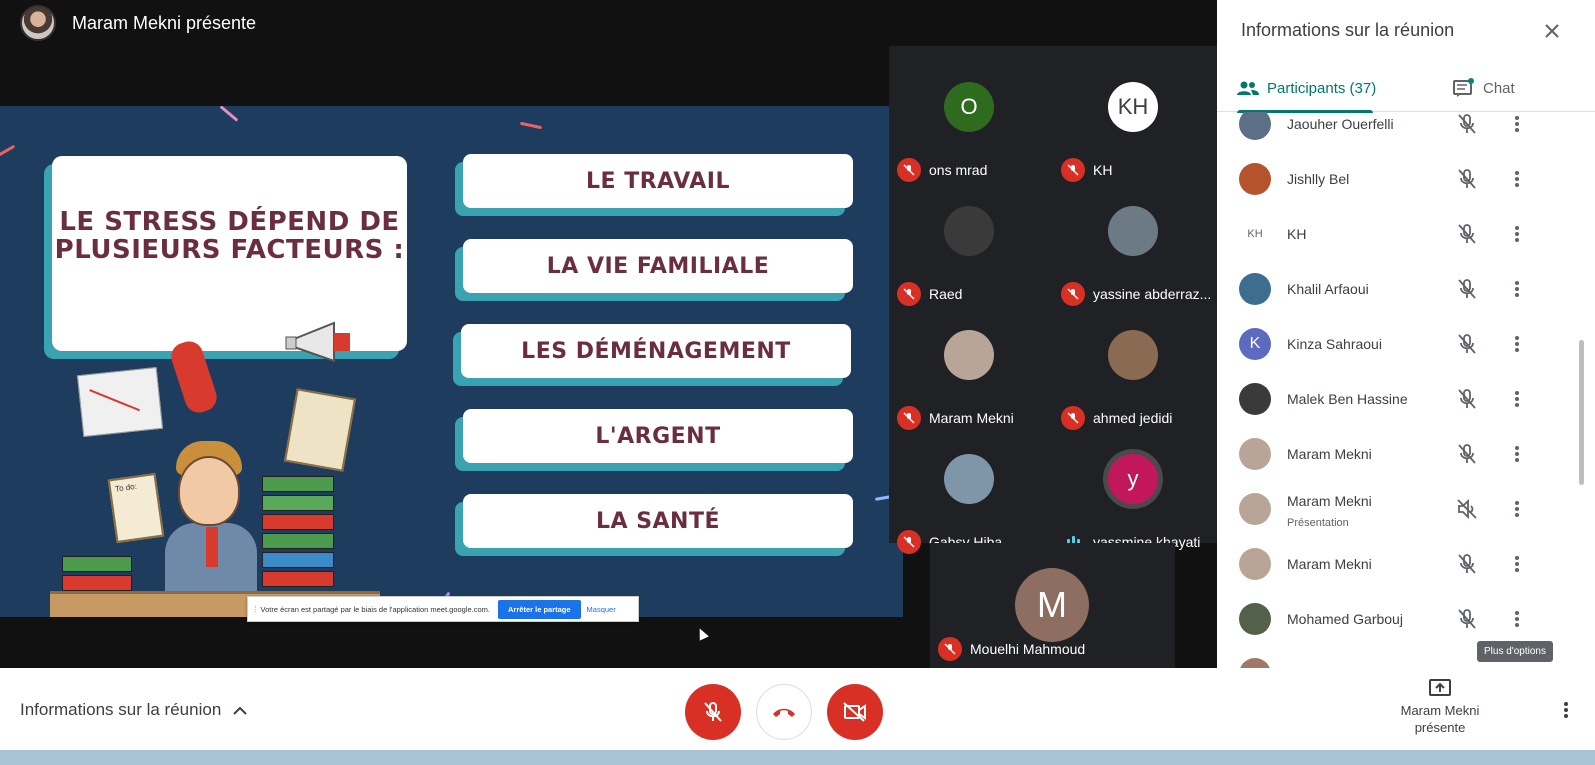 This screenshot has width=1595, height=765. I want to click on participant-name: Raed, so click(946, 294).